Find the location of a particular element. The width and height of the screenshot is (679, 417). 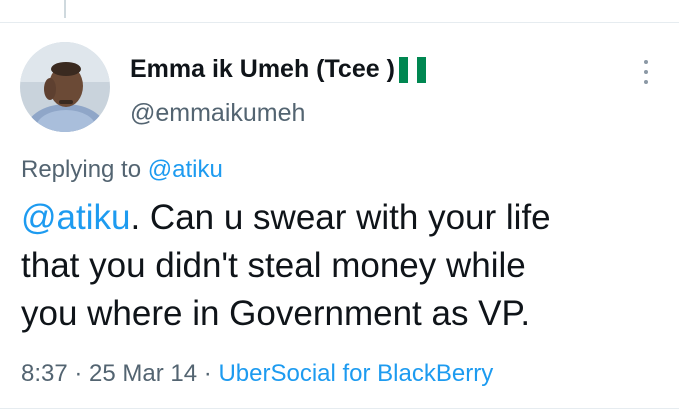

tweet-date: 25 Mar 14 is located at coordinates (143, 373).